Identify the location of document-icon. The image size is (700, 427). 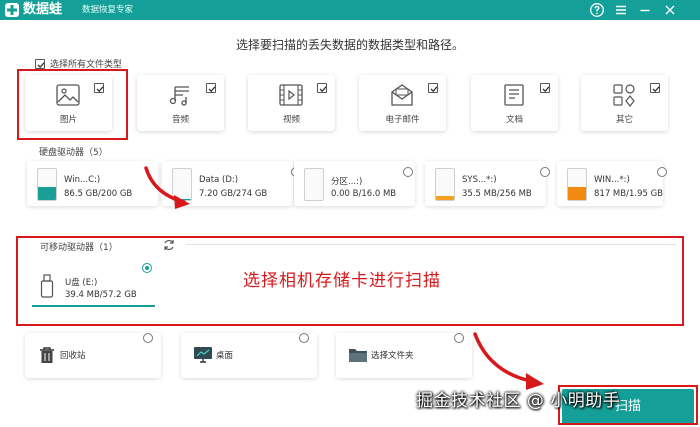
(514, 95).